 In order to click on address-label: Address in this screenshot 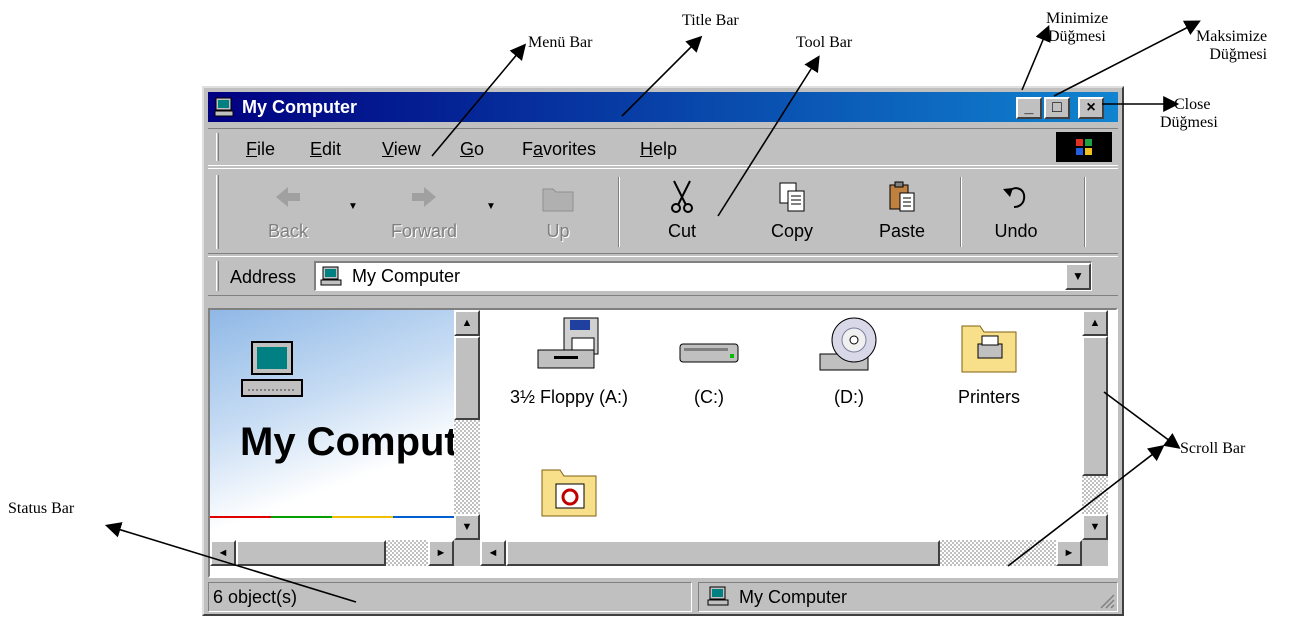, I will do `click(263, 277)`.